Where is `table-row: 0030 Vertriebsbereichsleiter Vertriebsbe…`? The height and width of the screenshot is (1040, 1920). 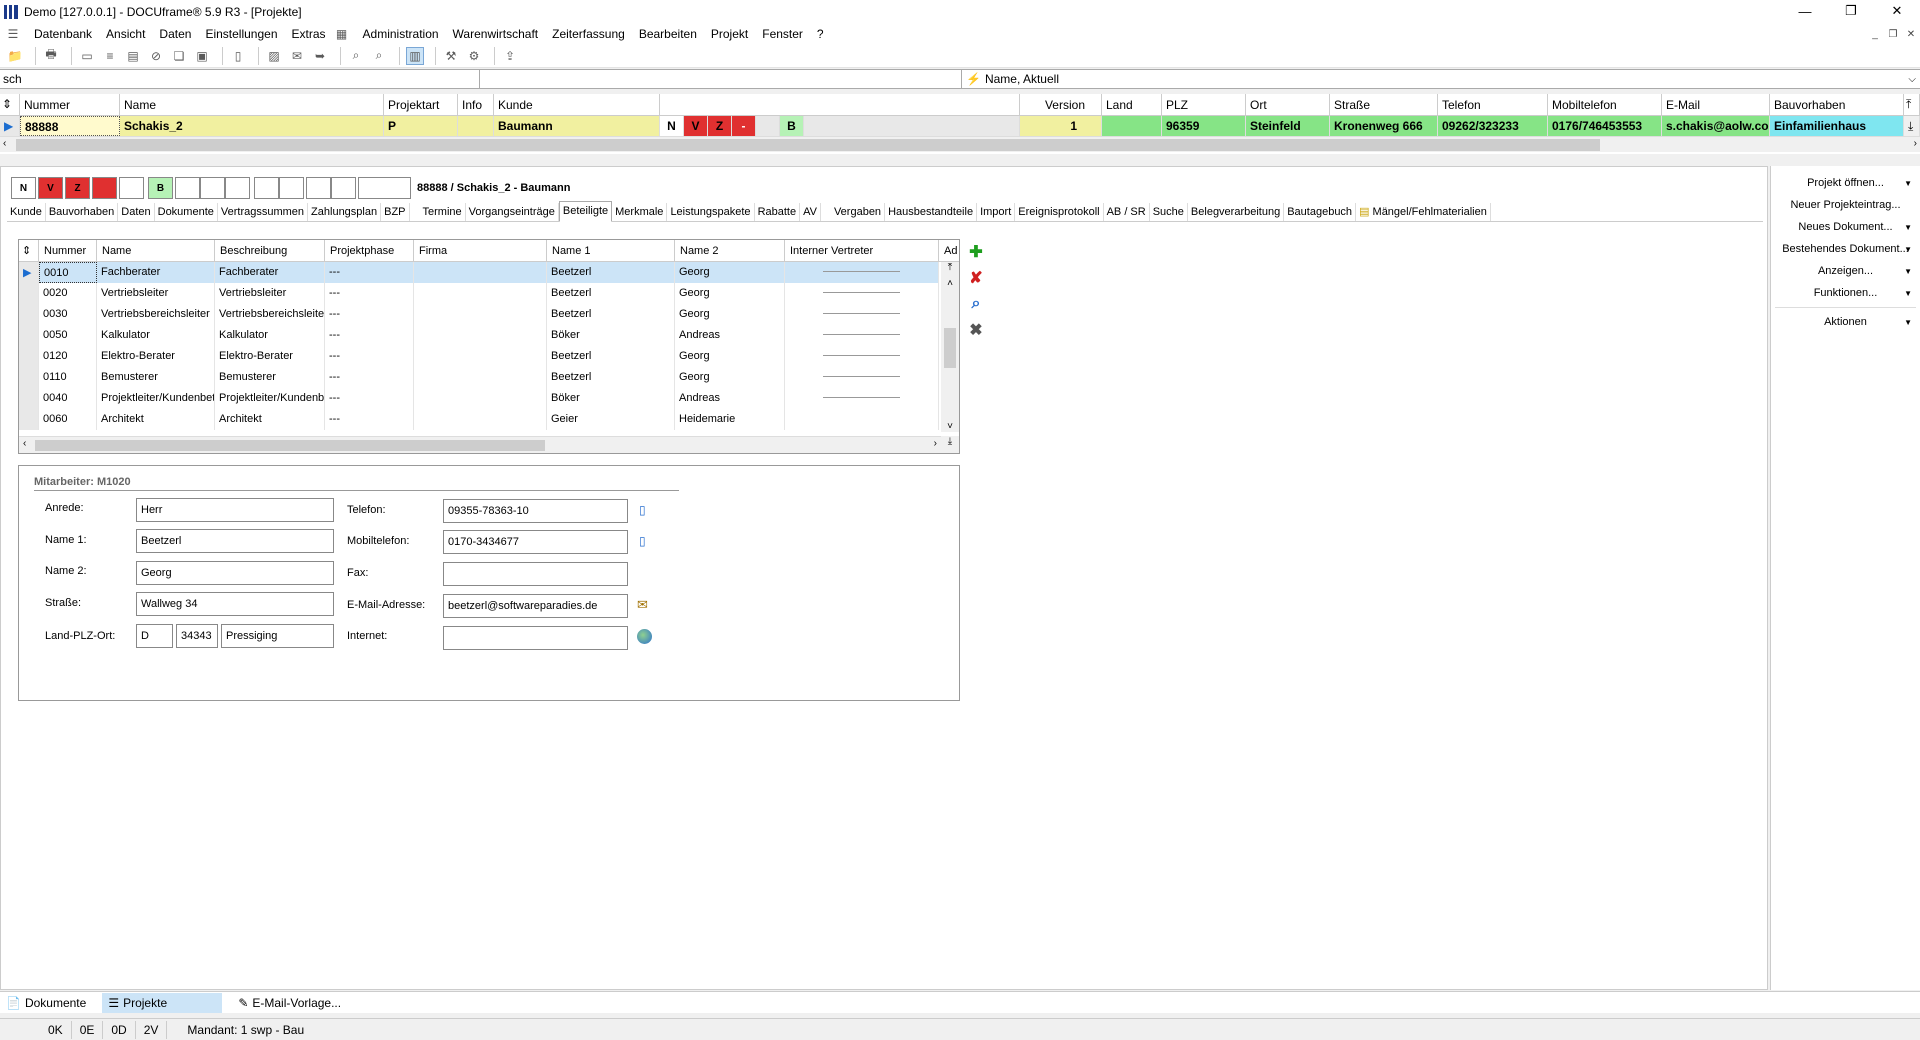
table-row: 0030 Vertriebsbereichsleiter Vertriebsbe… is located at coordinates (479, 314).